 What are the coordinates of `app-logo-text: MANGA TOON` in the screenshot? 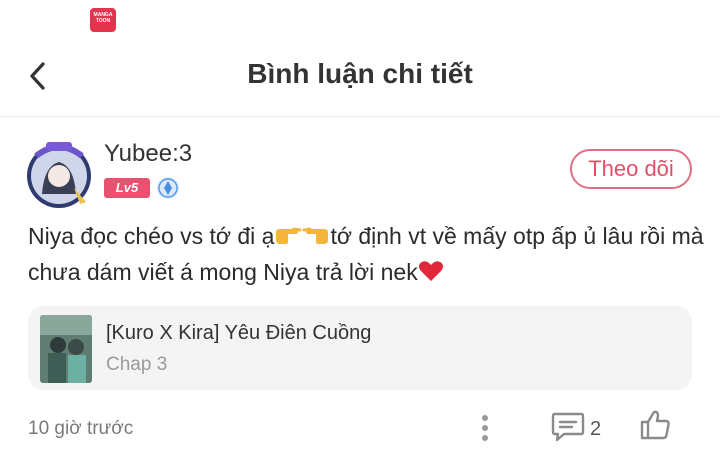 It's located at (103, 18).